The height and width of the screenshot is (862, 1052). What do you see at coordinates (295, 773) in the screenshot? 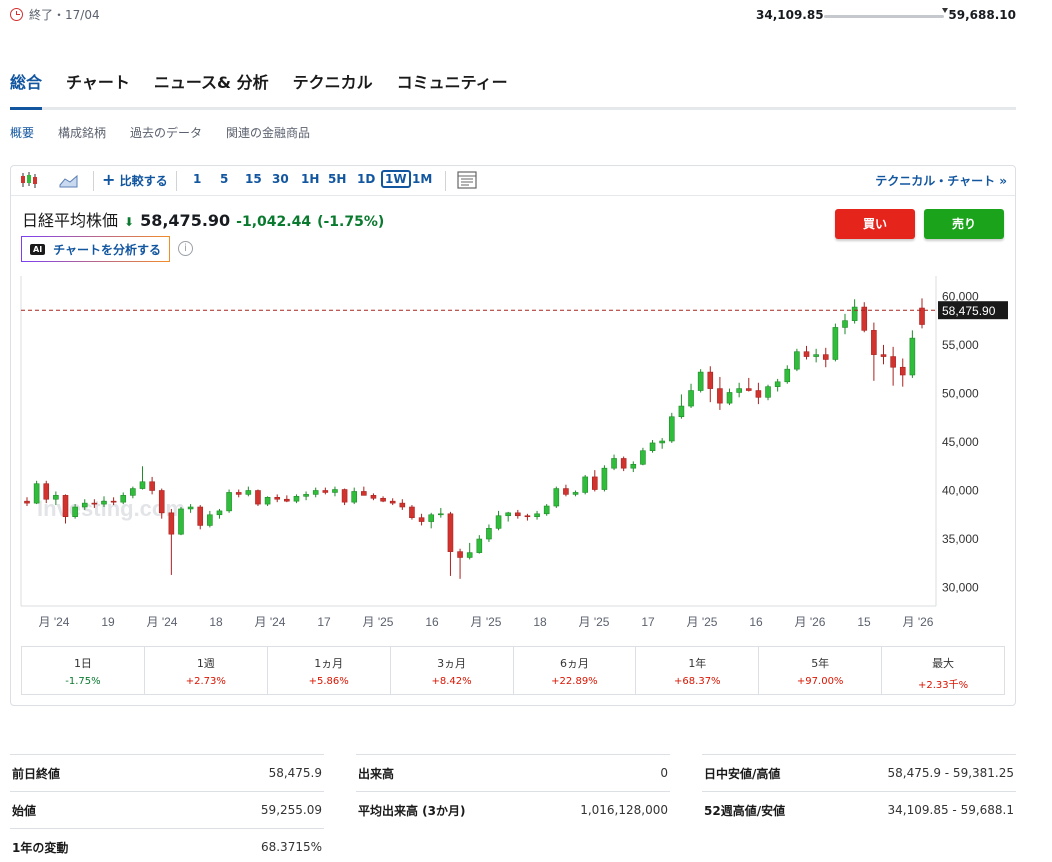
I see `stat-value: 58,475.9` at bounding box center [295, 773].